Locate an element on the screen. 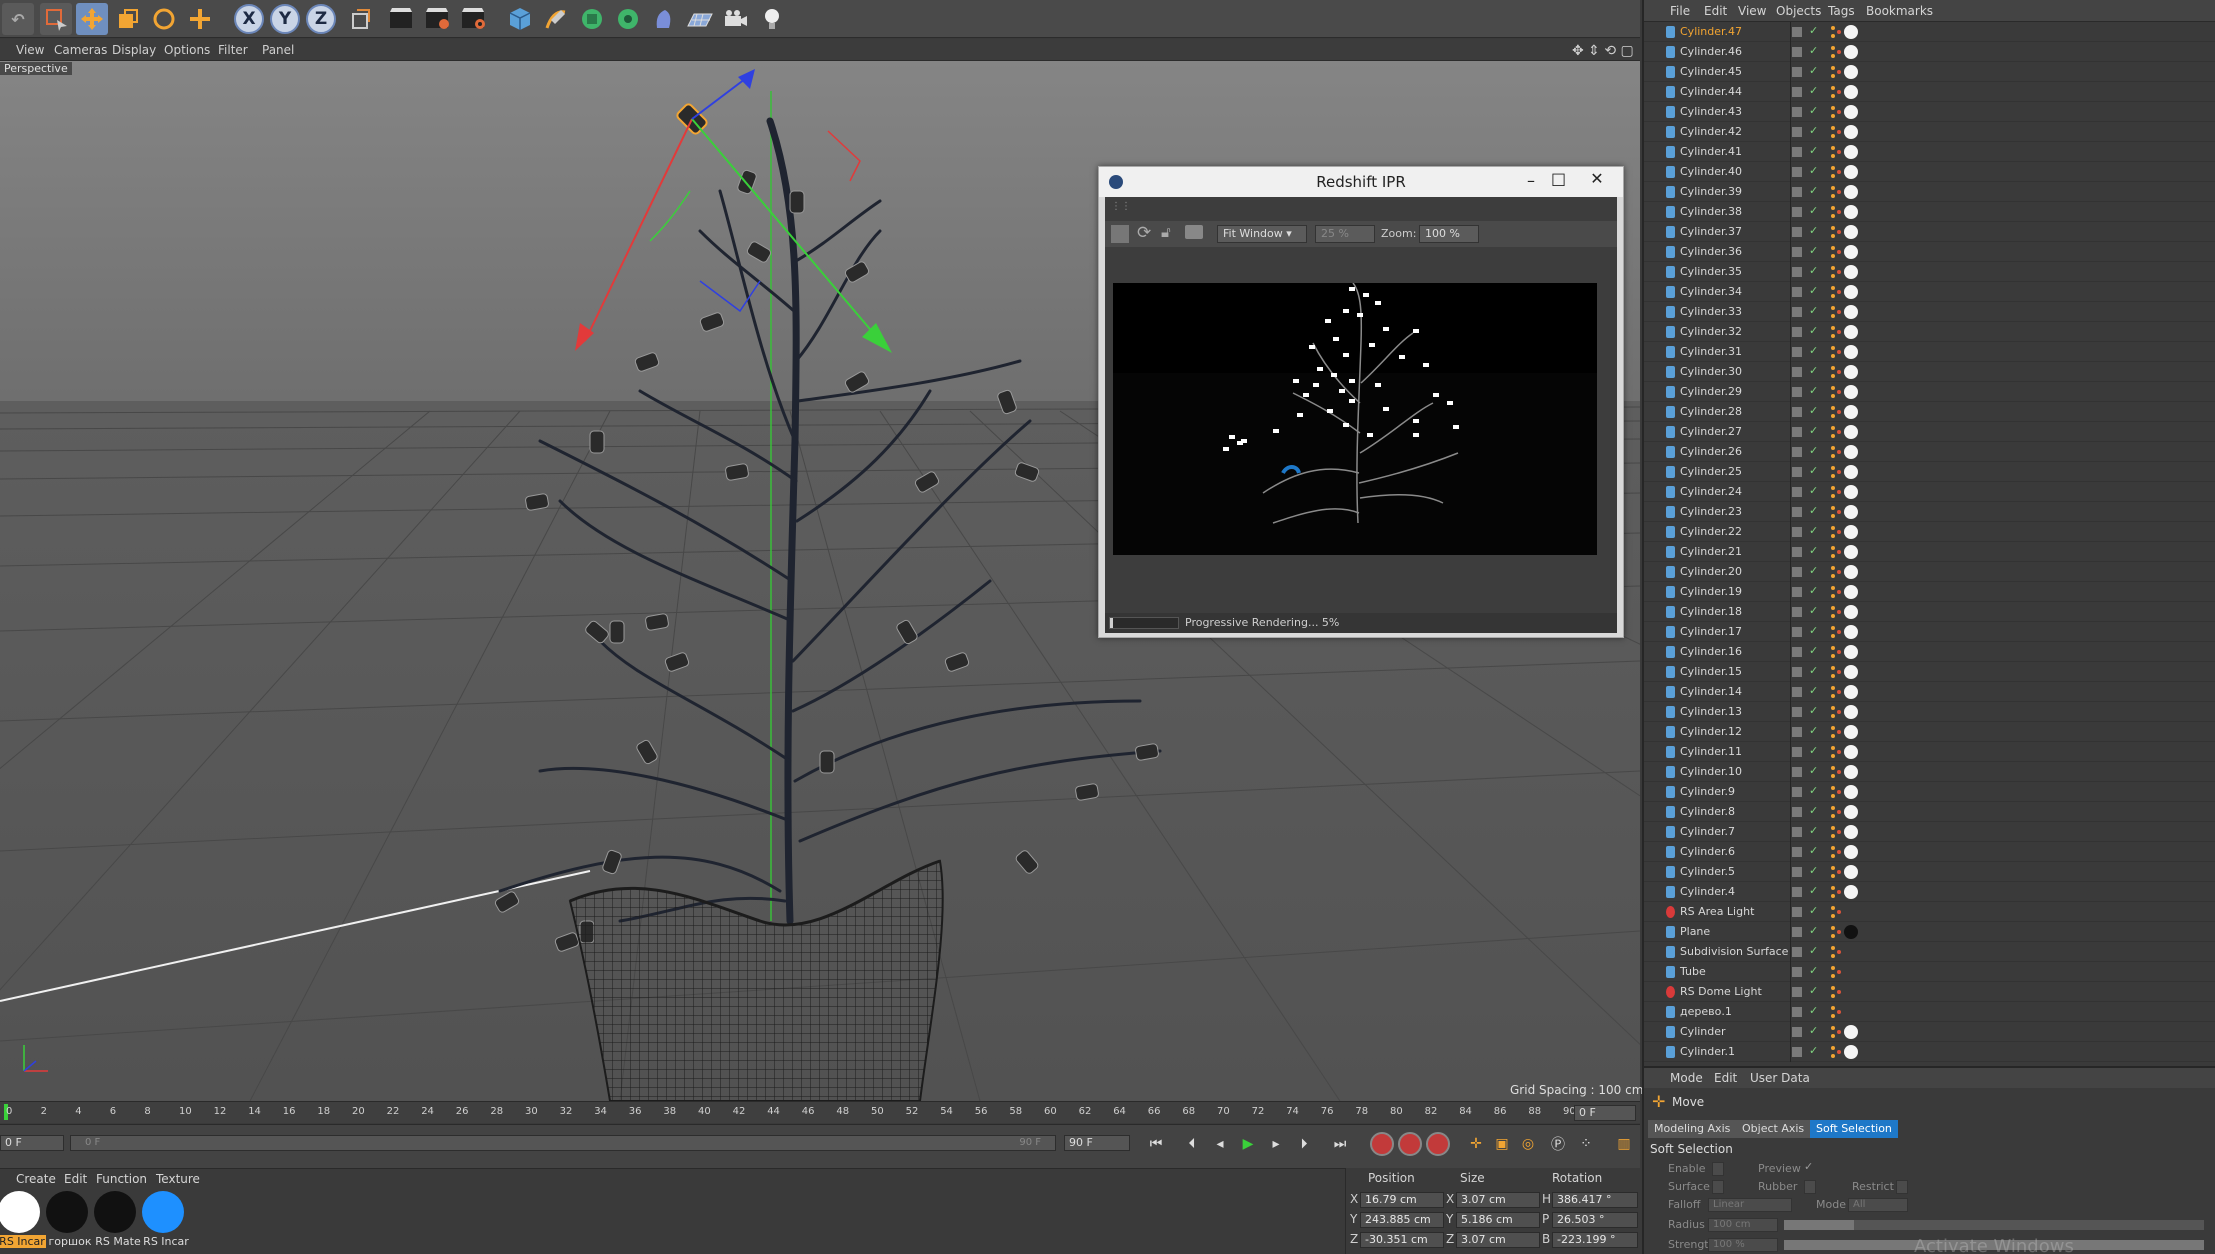 The image size is (2215, 1254). rotate-tool-icon is located at coordinates (164, 19).